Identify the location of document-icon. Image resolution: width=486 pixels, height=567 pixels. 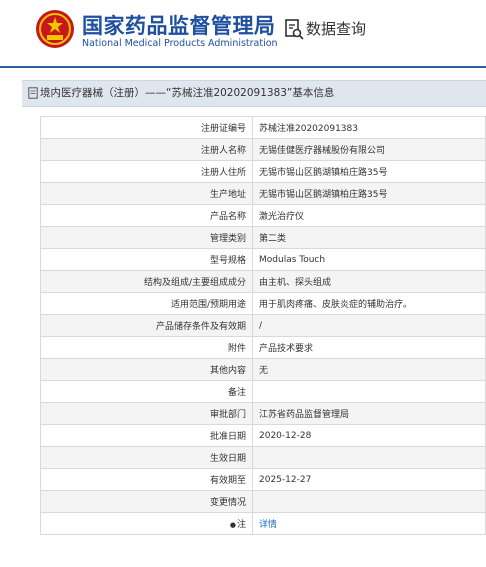
(33, 93).